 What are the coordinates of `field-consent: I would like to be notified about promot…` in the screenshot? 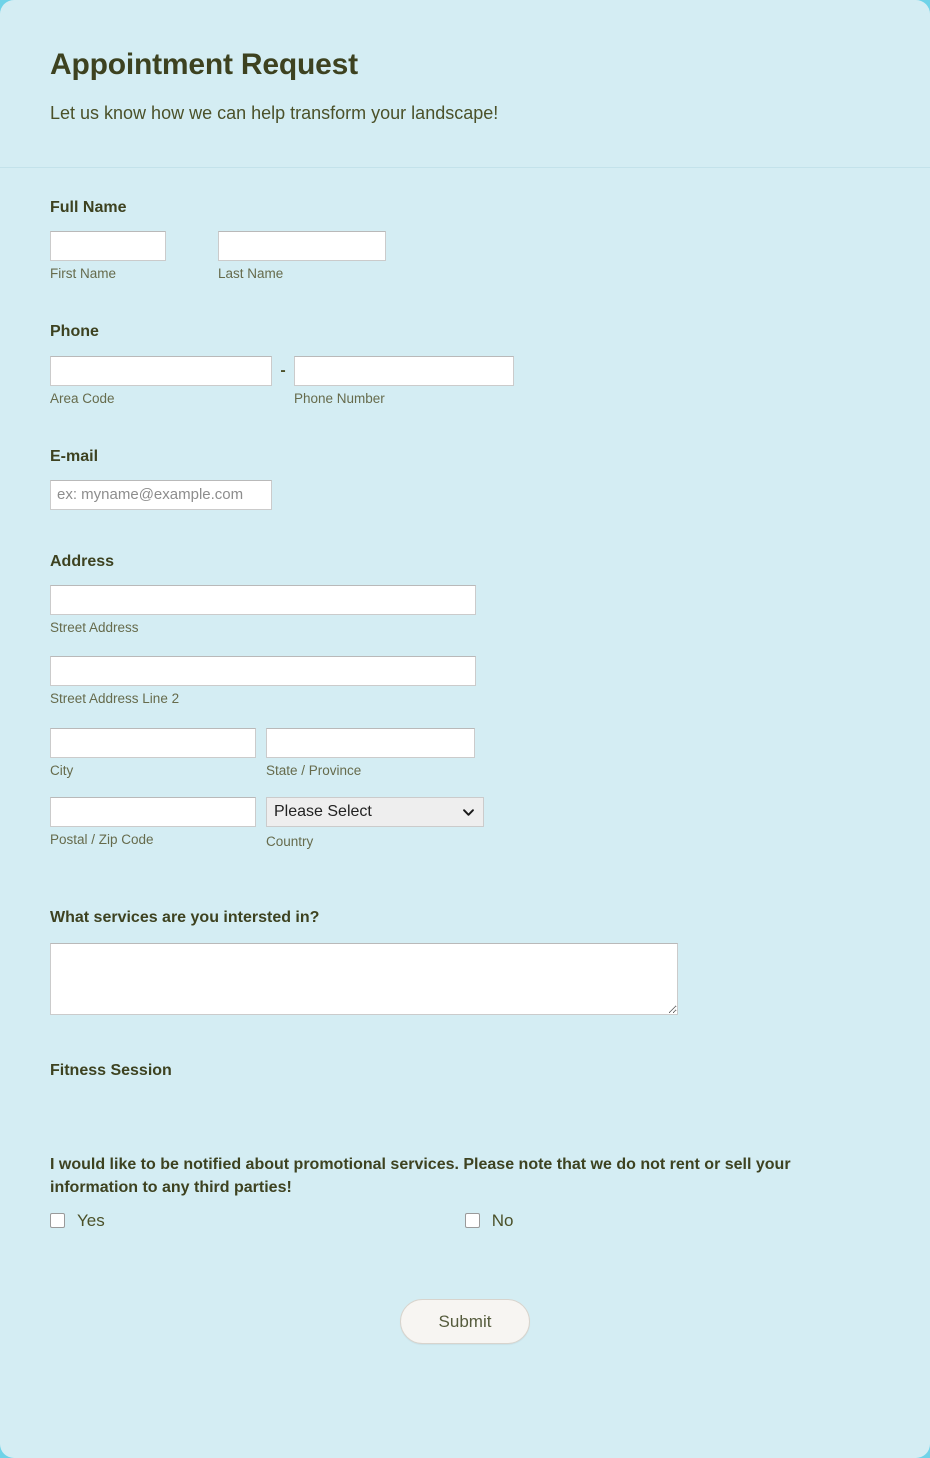 It's located at (465, 1181).